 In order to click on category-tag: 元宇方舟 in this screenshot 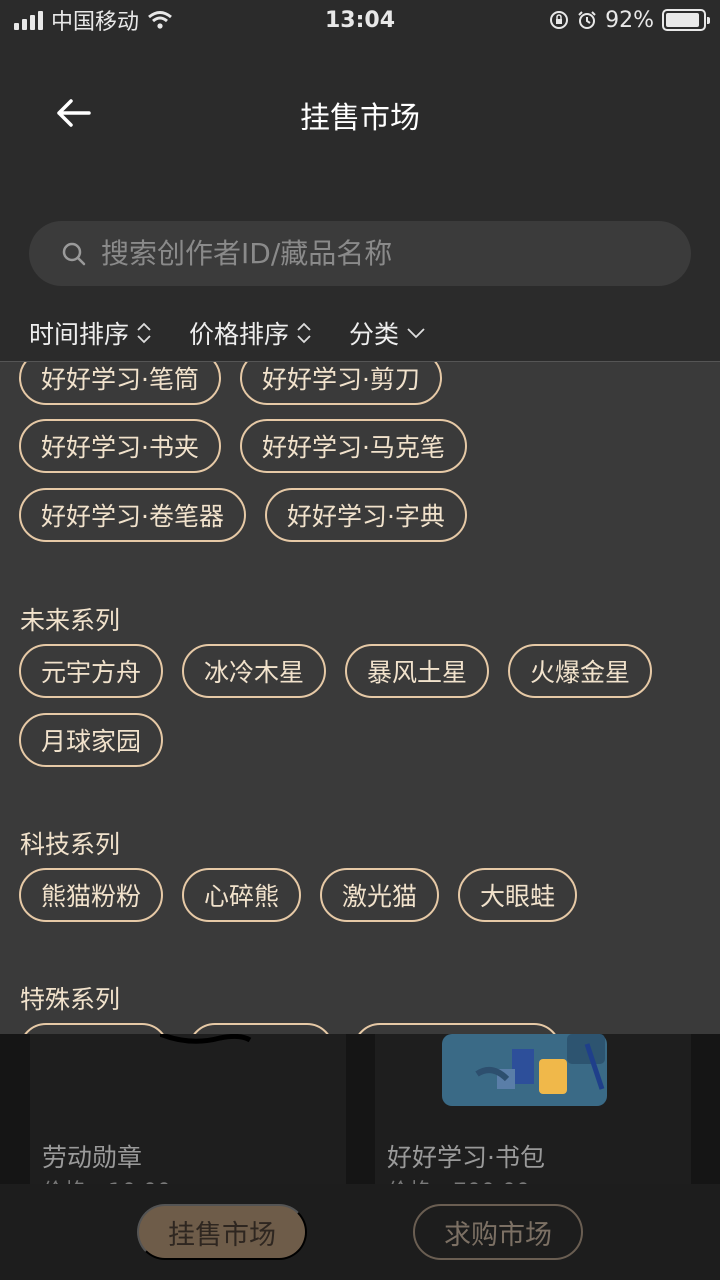, I will do `click(91, 671)`.